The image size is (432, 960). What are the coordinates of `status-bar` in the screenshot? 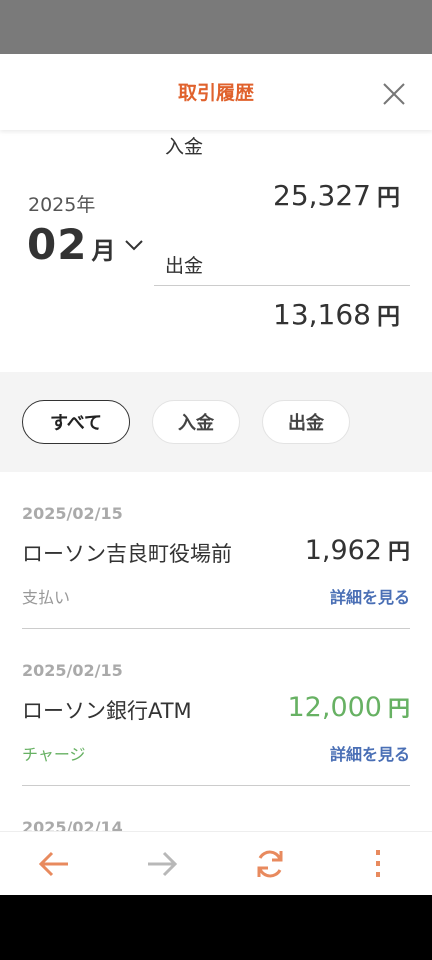 It's located at (216, 27).